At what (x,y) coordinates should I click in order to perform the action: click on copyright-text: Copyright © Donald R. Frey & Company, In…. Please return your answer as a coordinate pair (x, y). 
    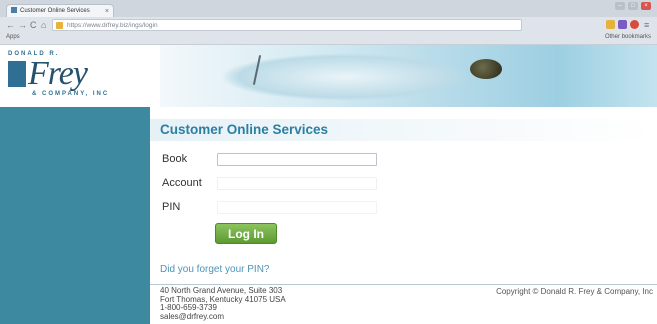
    Looking at the image, I should click on (574, 291).